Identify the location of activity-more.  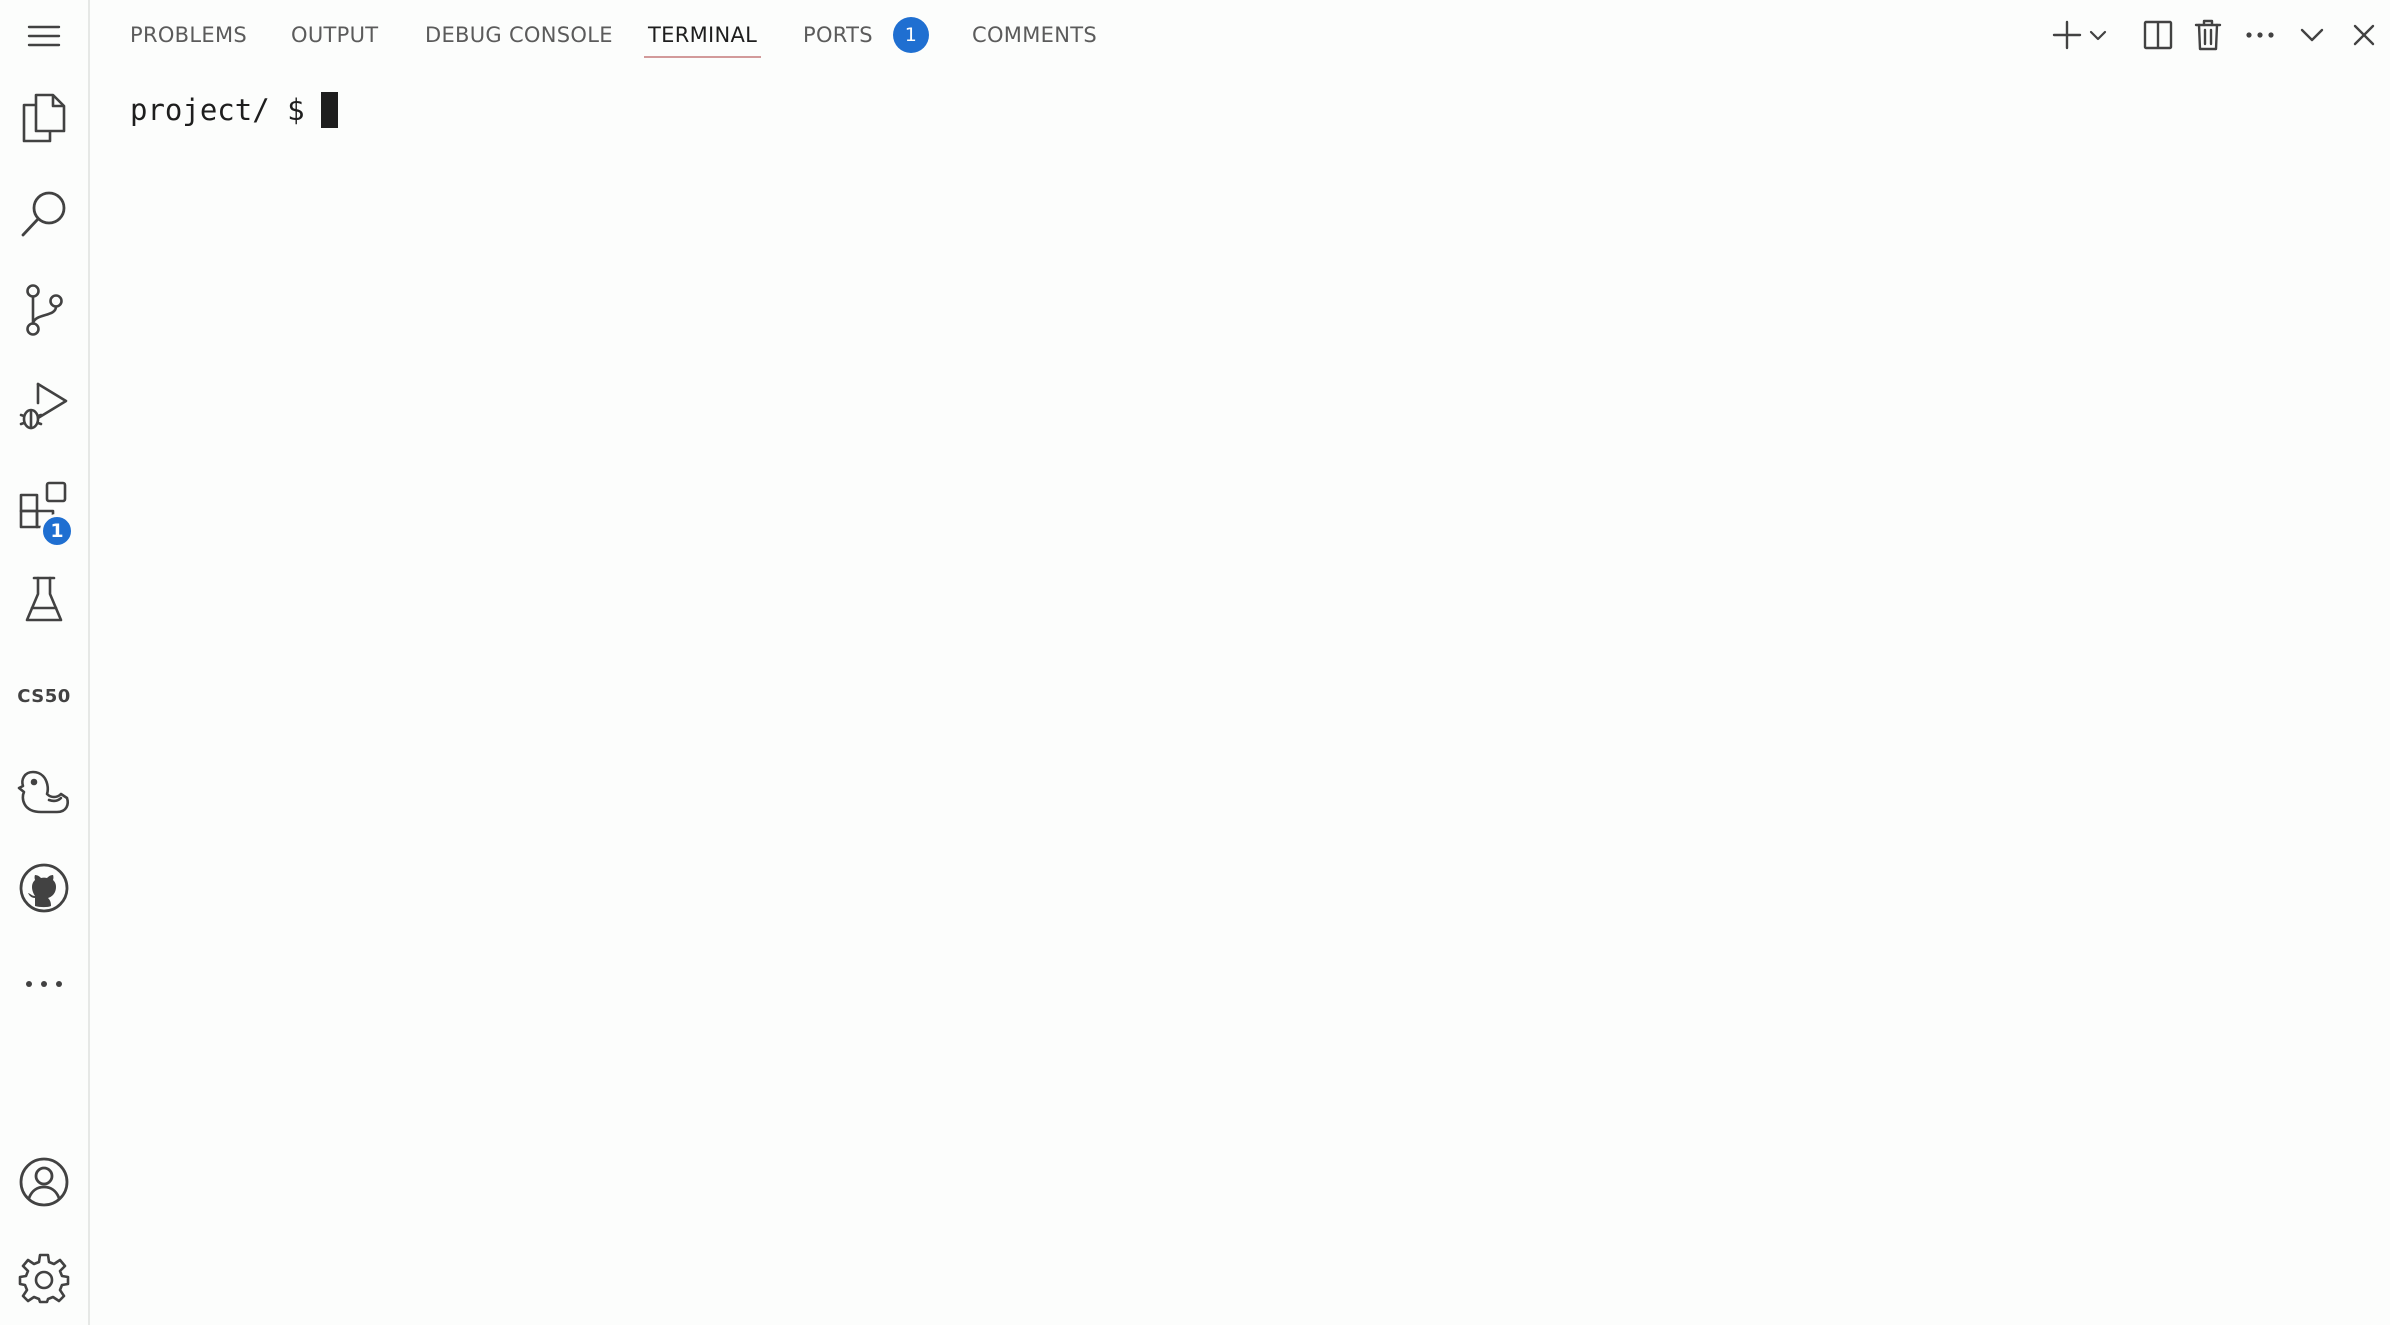
(44, 984).